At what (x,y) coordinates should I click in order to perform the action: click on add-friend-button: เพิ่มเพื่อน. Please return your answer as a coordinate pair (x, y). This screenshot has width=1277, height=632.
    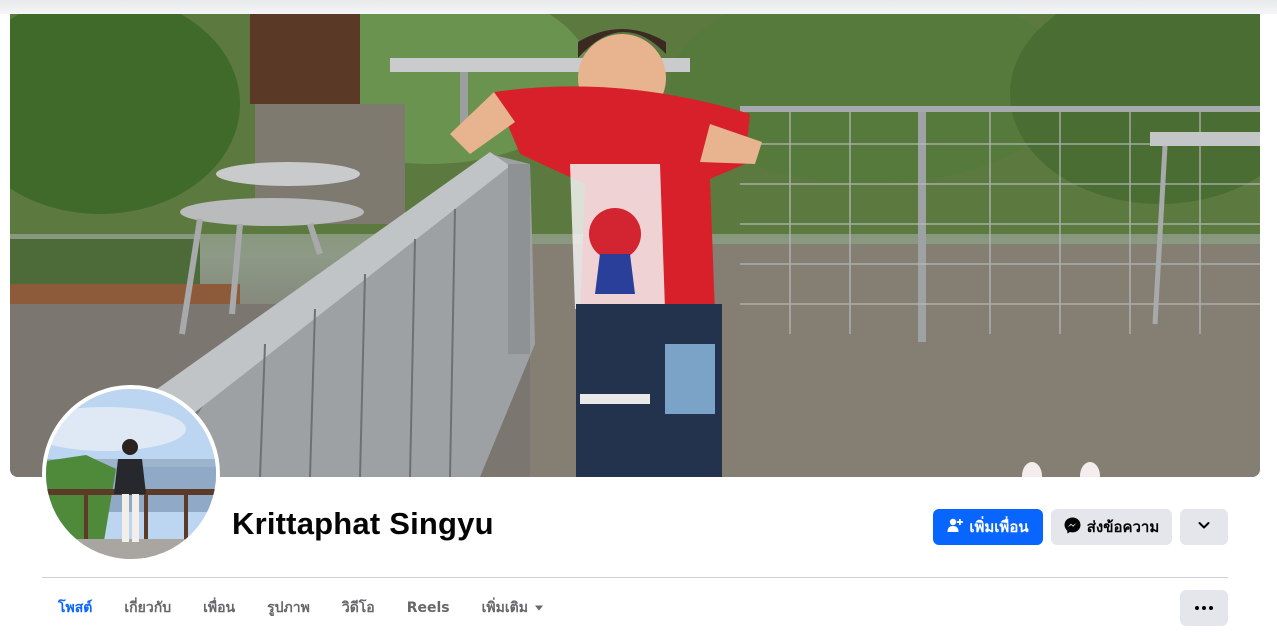
    Looking at the image, I should click on (988, 527).